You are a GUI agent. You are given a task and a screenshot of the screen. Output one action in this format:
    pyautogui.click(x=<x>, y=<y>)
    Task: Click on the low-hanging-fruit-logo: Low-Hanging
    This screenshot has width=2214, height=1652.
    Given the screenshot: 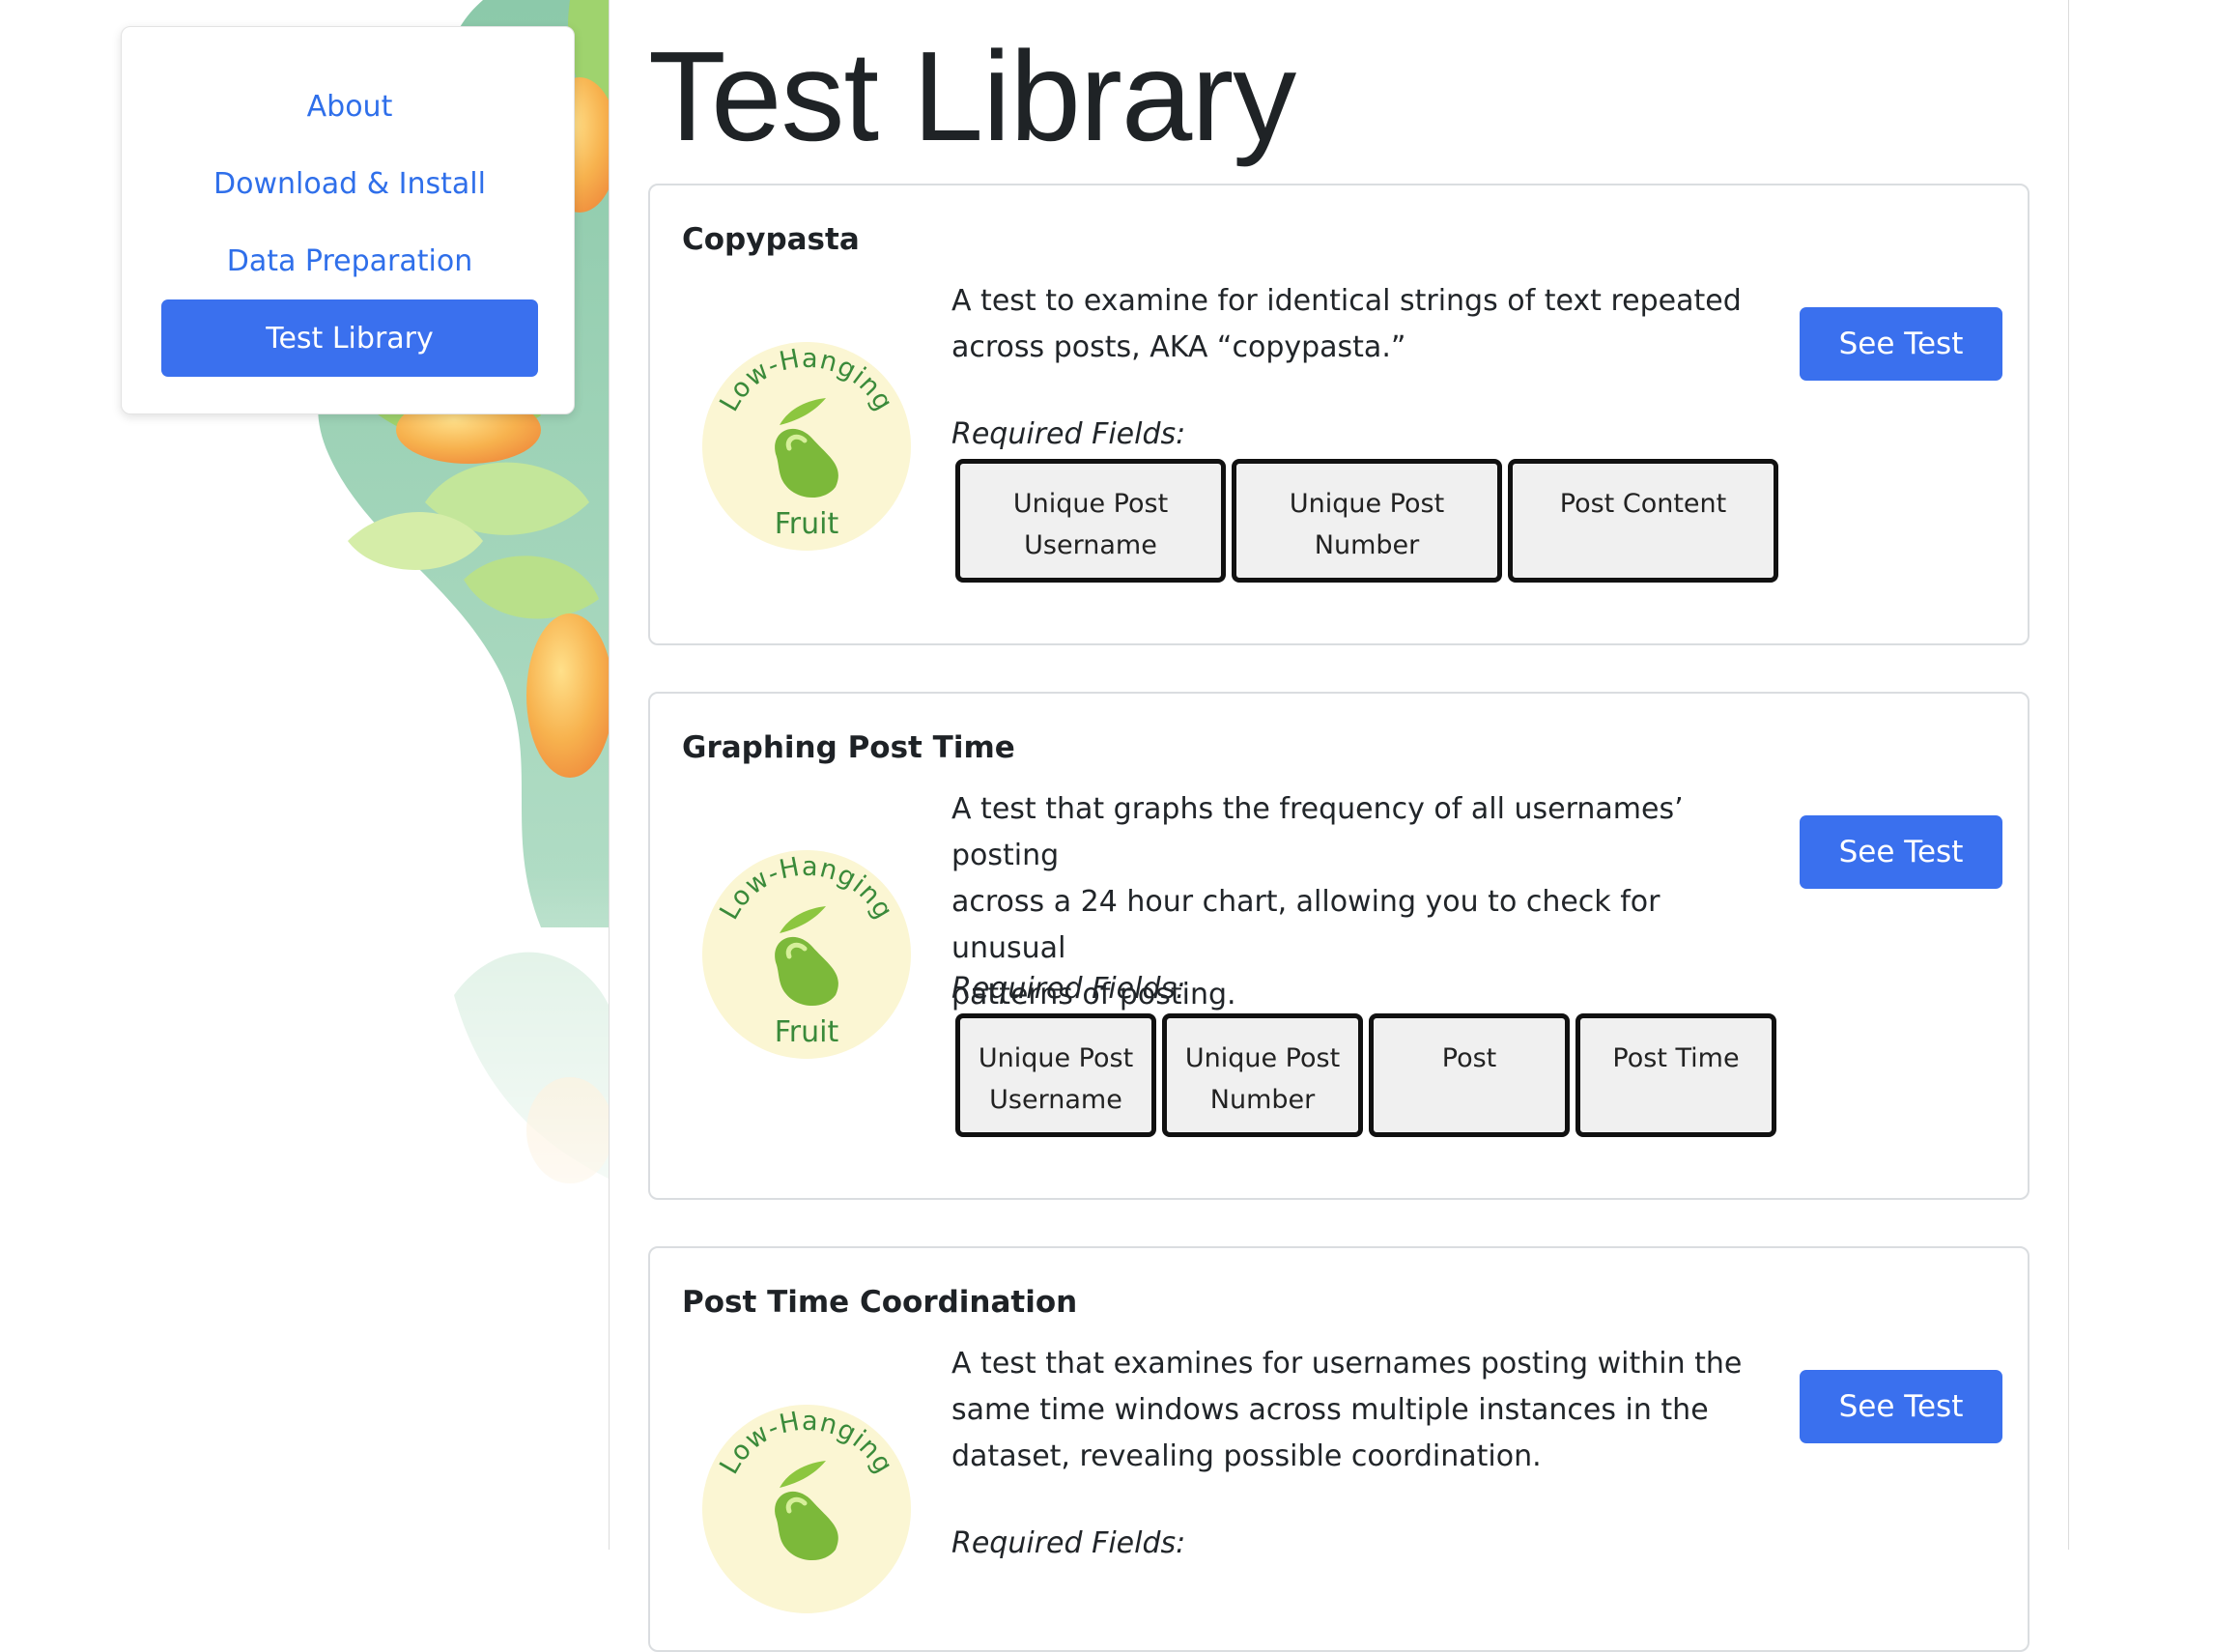 What is the action you would take?
    pyautogui.click(x=807, y=1509)
    